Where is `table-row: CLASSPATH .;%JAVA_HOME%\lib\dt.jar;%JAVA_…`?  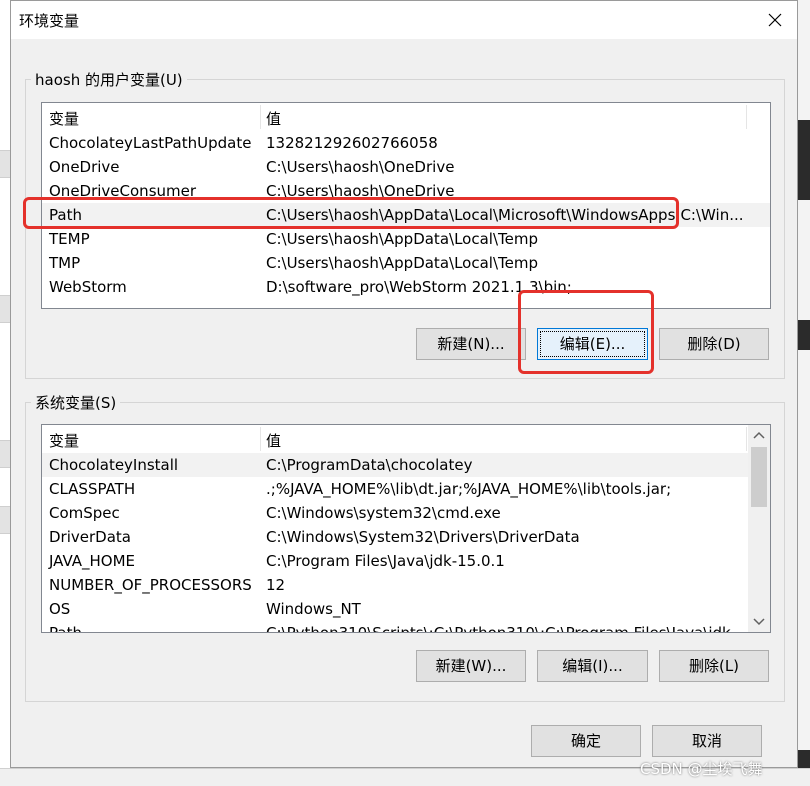
table-row: CLASSPATH .;%JAVA_HOME%\lib\dt.jar;%JAVA_… is located at coordinates (406, 489).